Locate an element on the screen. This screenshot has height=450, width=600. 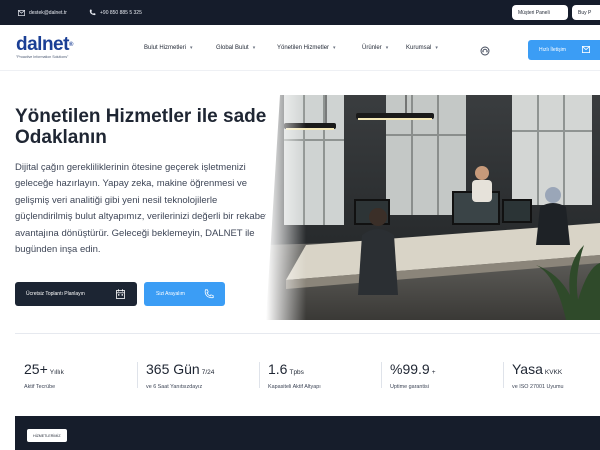
nav-label: Ürünler is located at coordinates (372, 48).